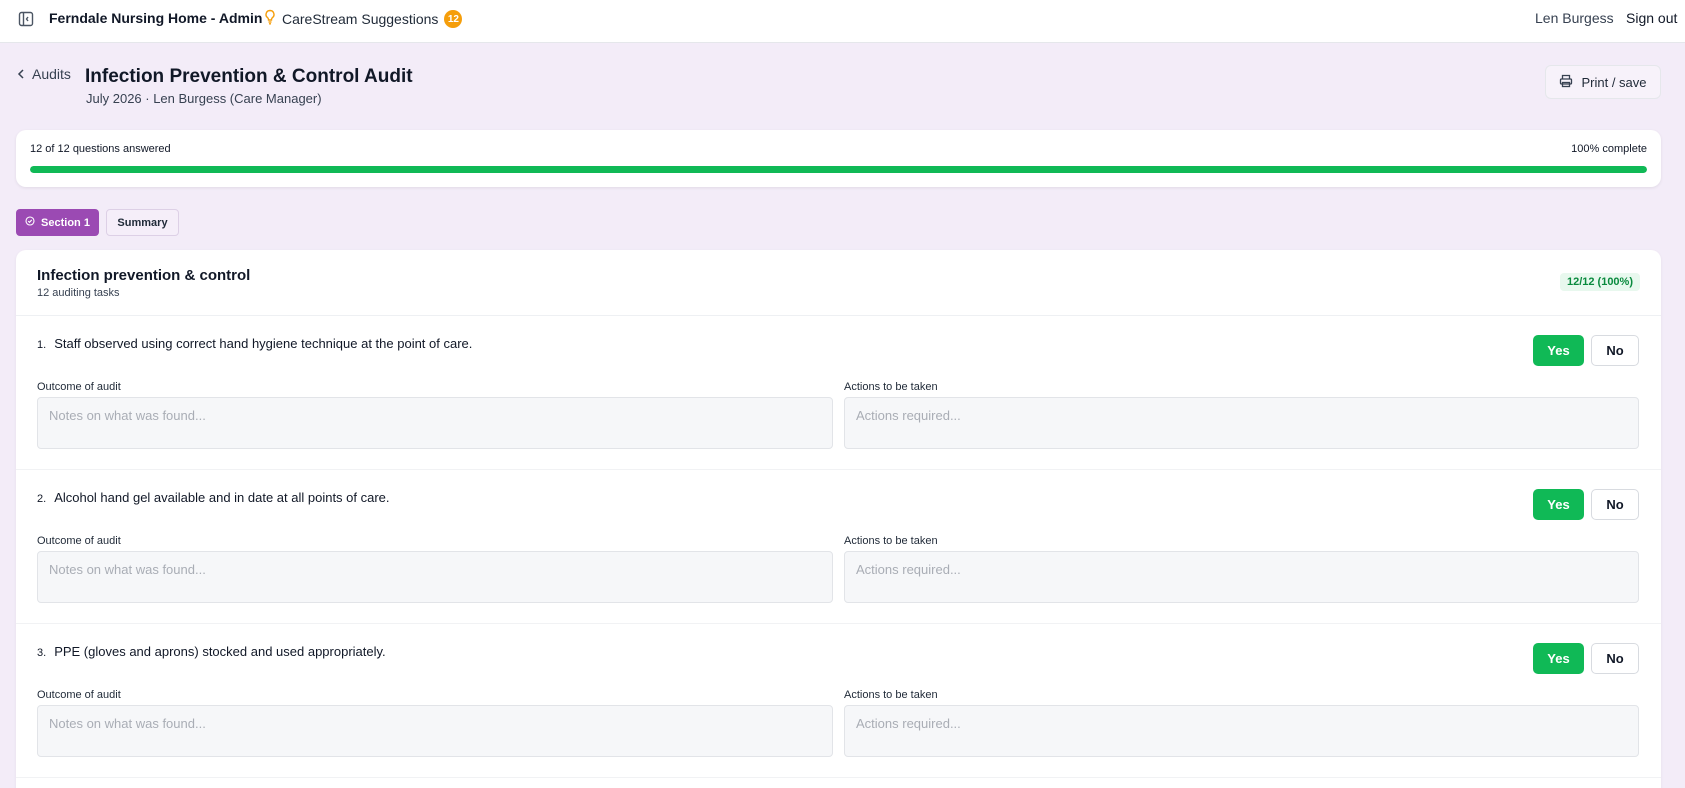 The width and height of the screenshot is (1685, 788). Describe the element at coordinates (1609, 149) in the screenshot. I see `percent-complete-text: 100% complete` at that location.